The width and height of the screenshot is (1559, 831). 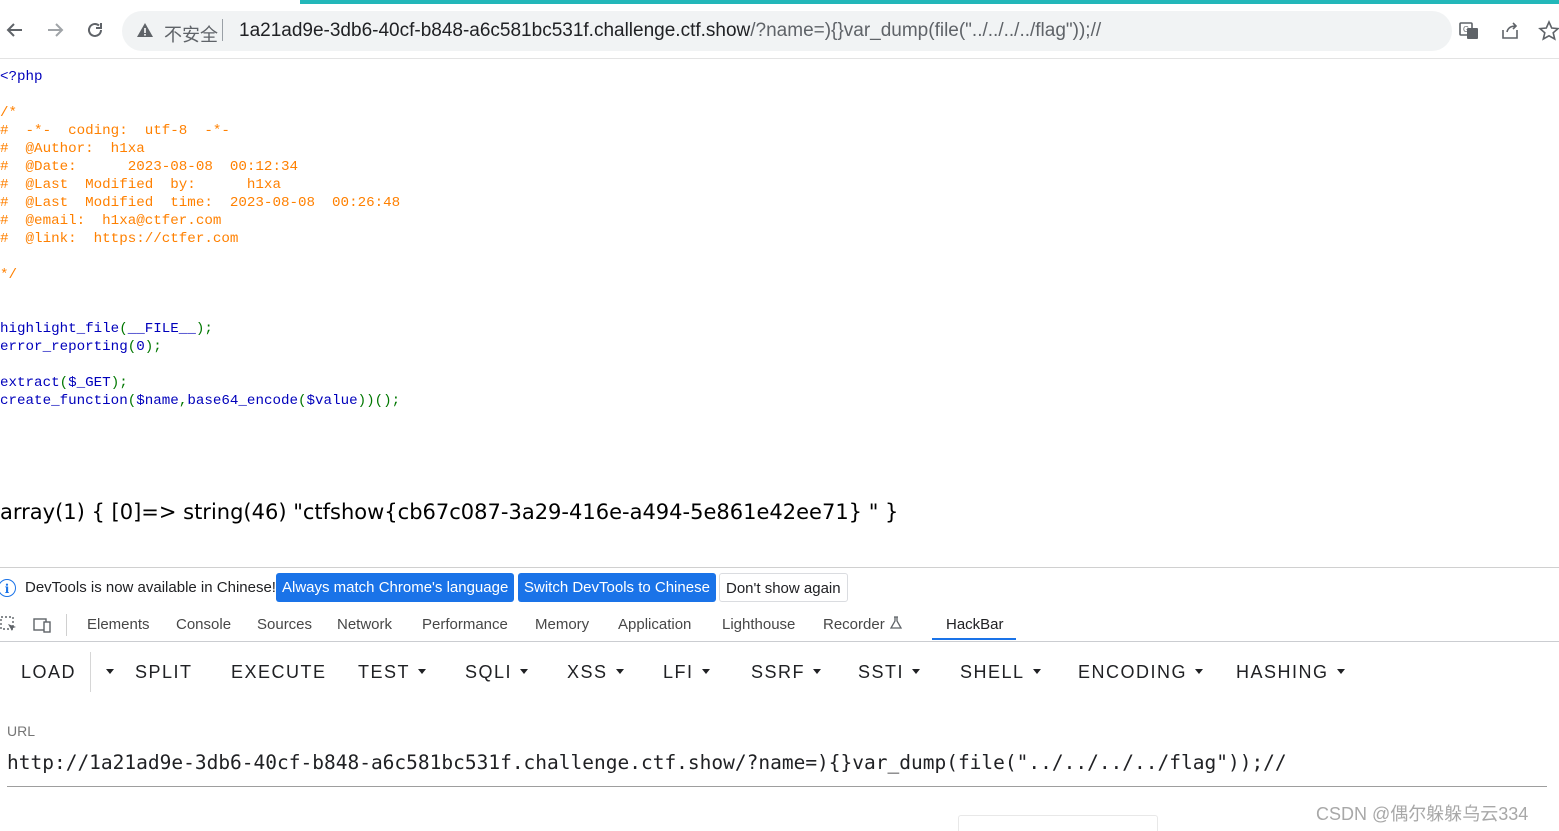 I want to click on code-token: base64_encode, so click(x=243, y=401).